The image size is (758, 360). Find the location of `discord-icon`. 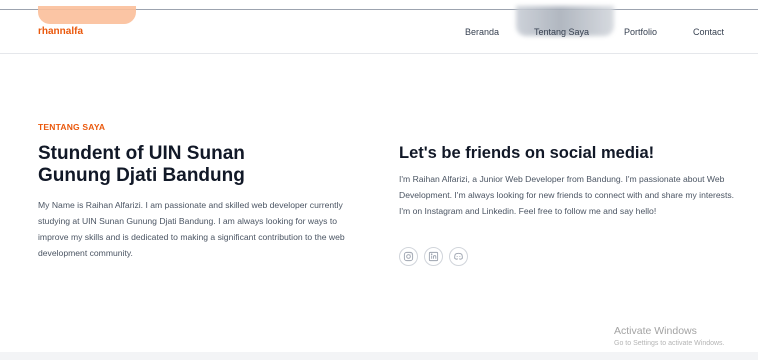

discord-icon is located at coordinates (458, 256).